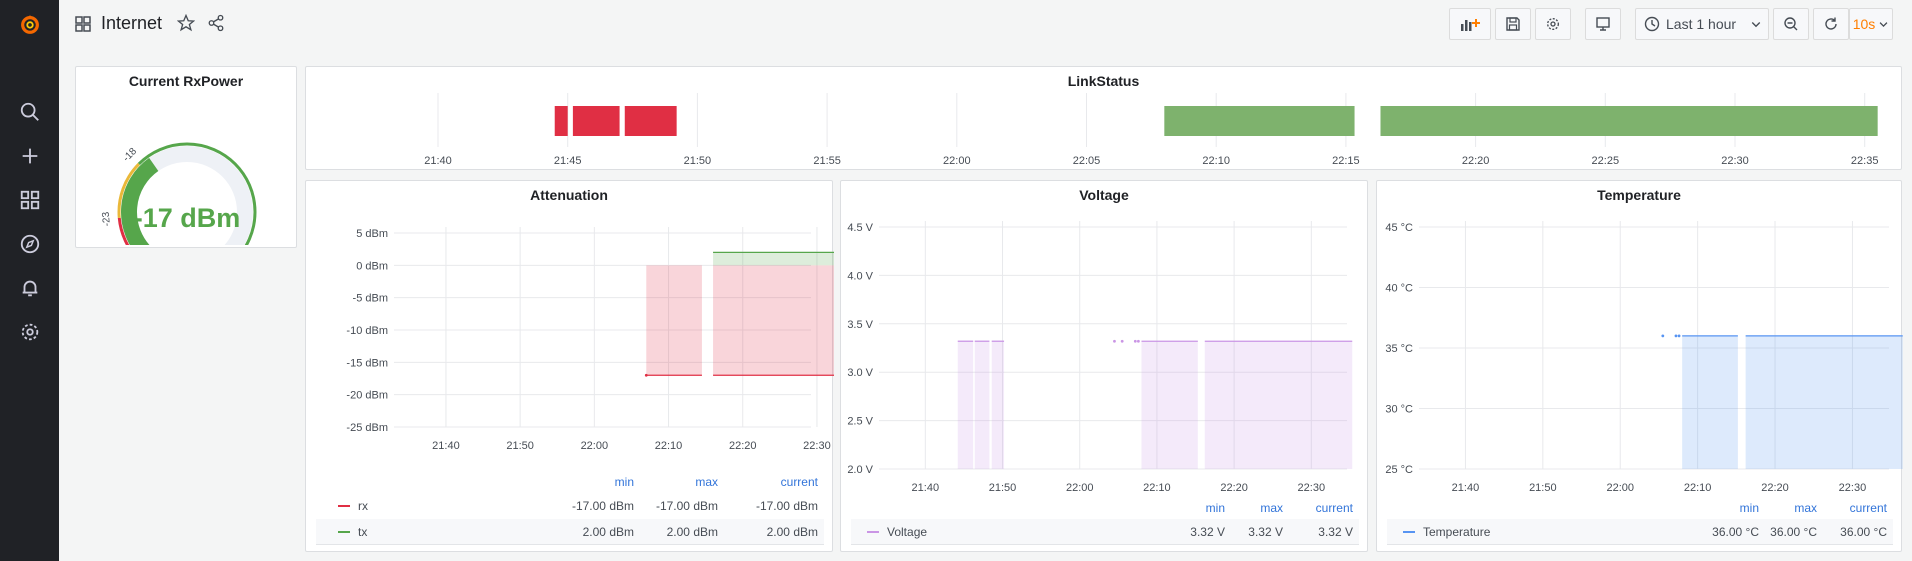 The image size is (1912, 561). What do you see at coordinates (1216, 161) in the screenshot?
I see `x-tick-label: 22:10` at bounding box center [1216, 161].